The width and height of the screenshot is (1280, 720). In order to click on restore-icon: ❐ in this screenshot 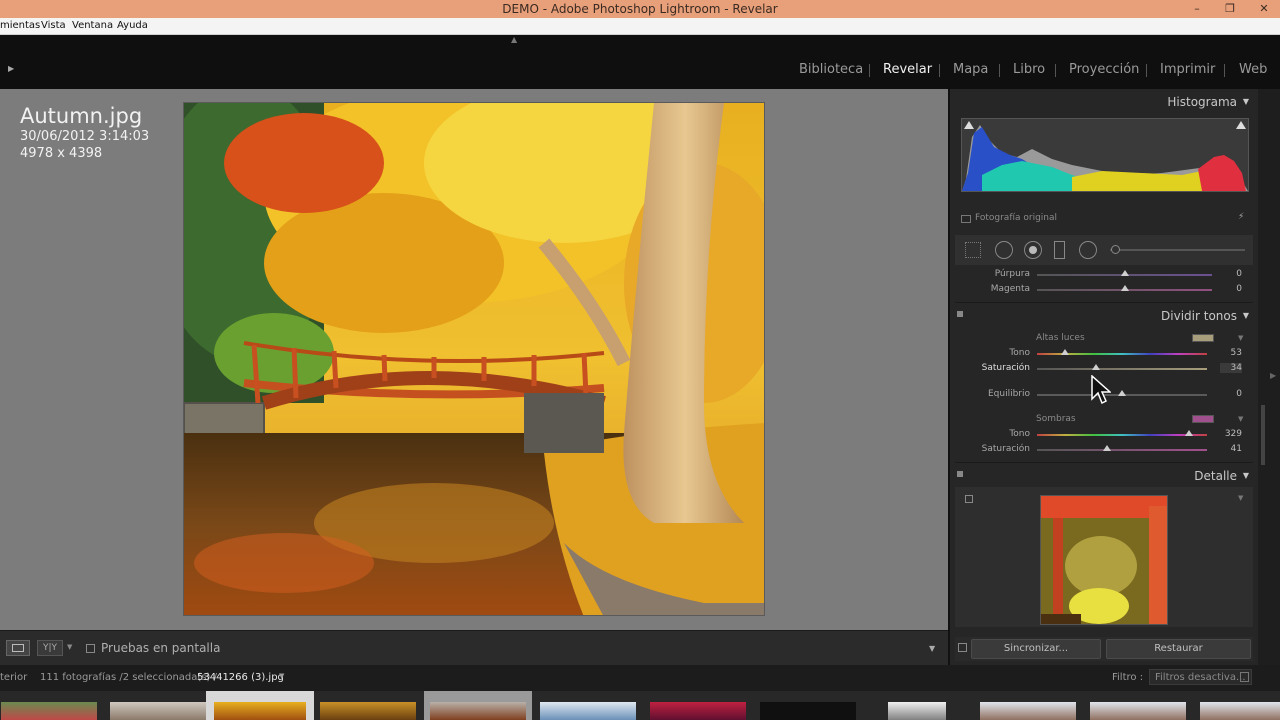, I will do `click(1230, 9)`.